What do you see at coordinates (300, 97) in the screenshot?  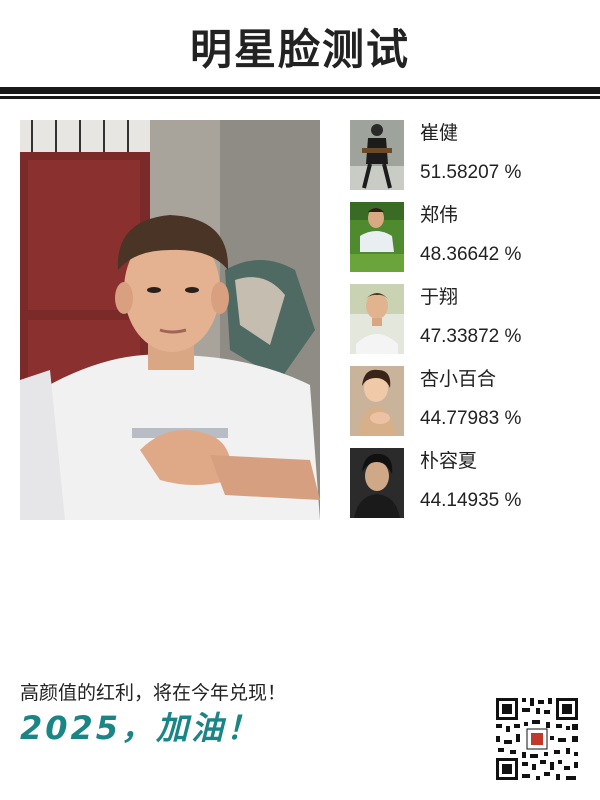 I see `header-rule-thin` at bounding box center [300, 97].